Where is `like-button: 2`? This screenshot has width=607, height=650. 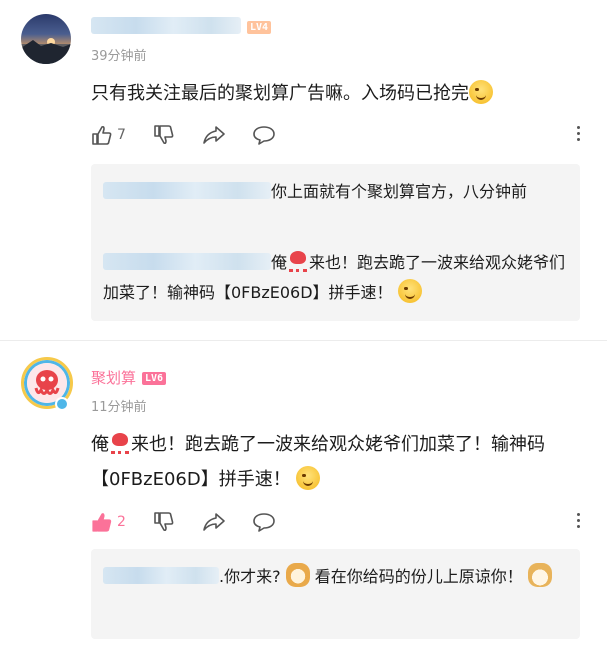 like-button: 2 is located at coordinates (108, 522).